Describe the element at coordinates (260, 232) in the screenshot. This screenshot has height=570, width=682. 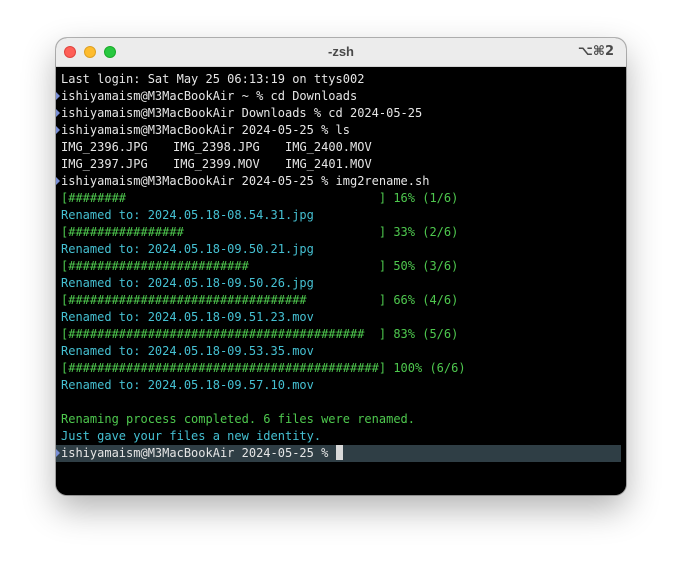
I see `progress-bar-line: [################ ] 33% (2/6)` at that location.